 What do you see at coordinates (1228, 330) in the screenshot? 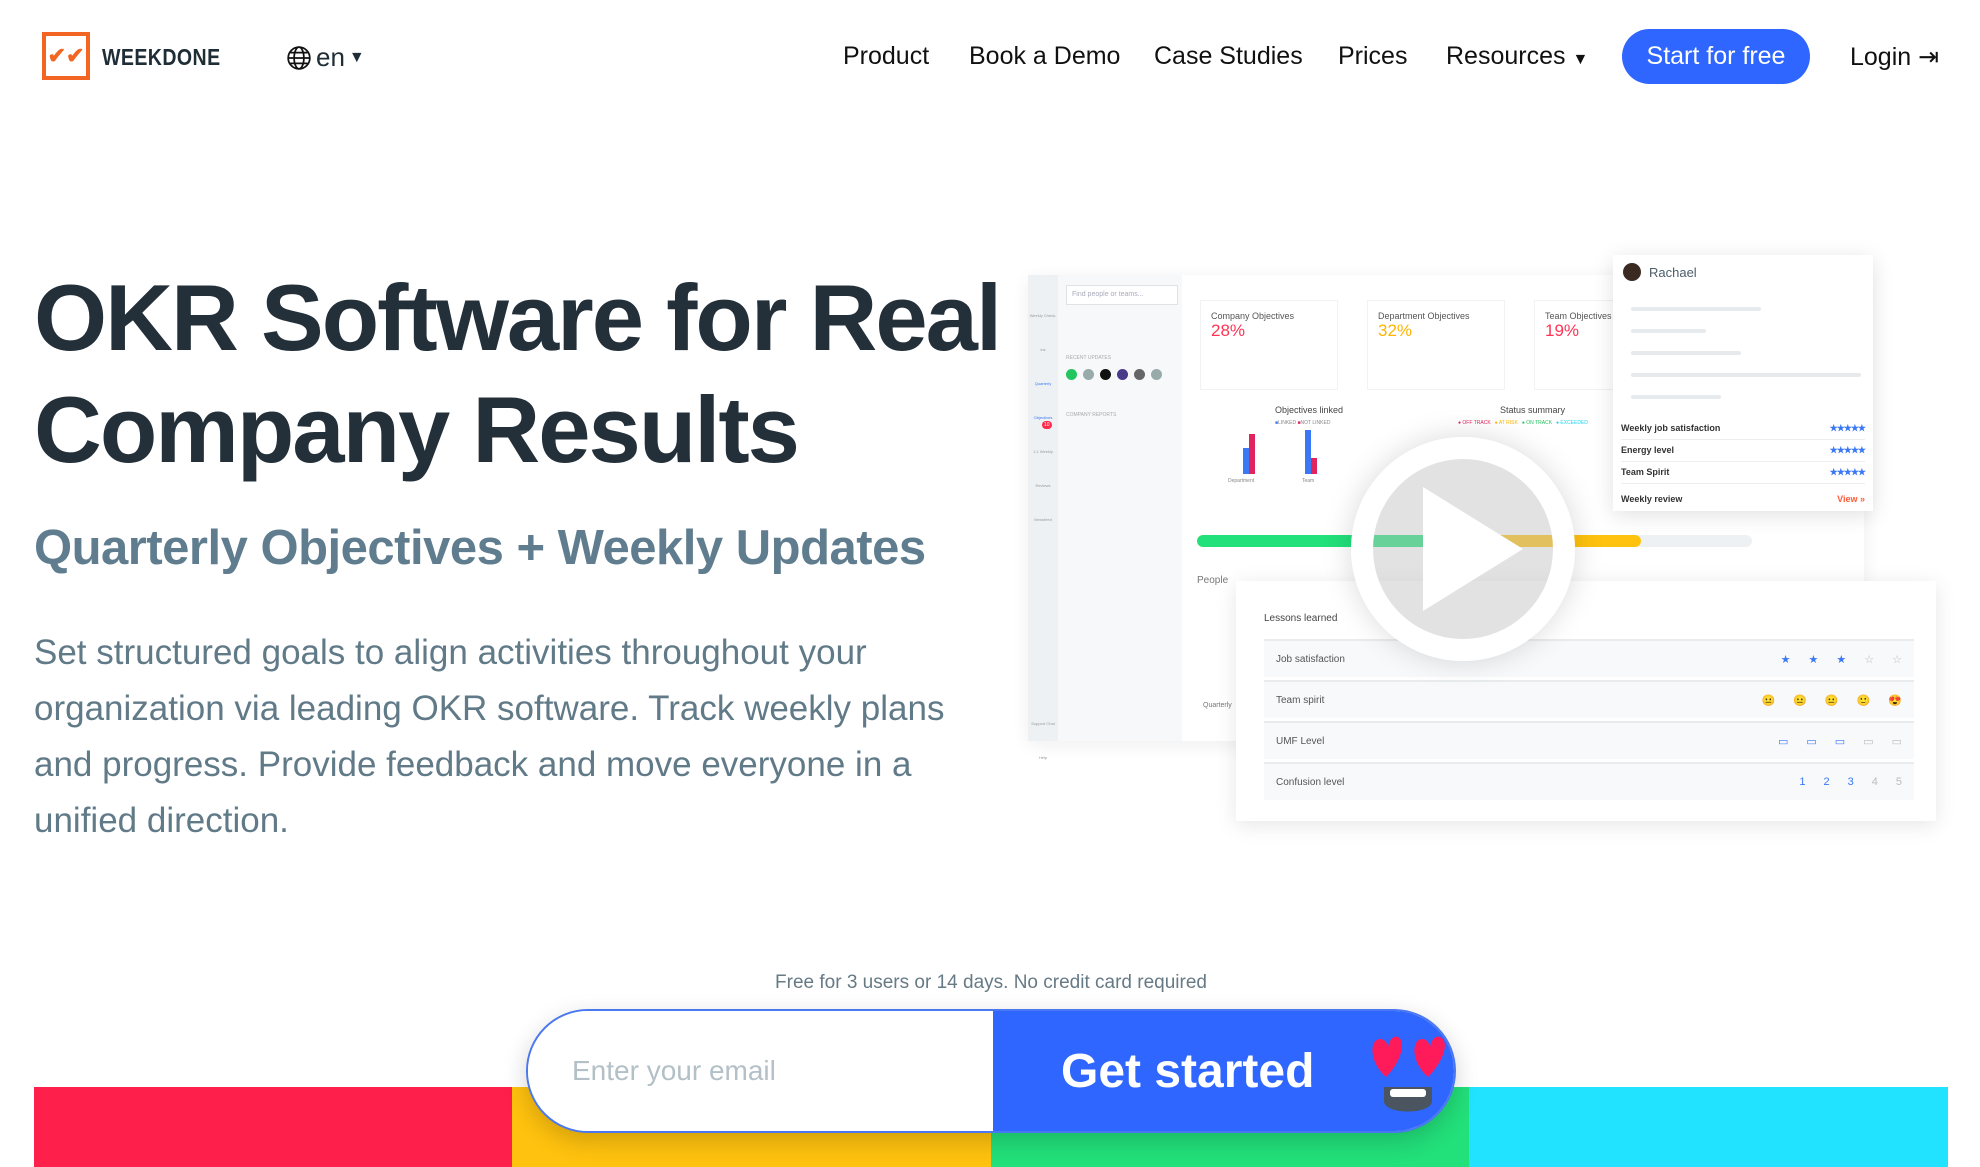
I see `objective-value: 28%` at bounding box center [1228, 330].